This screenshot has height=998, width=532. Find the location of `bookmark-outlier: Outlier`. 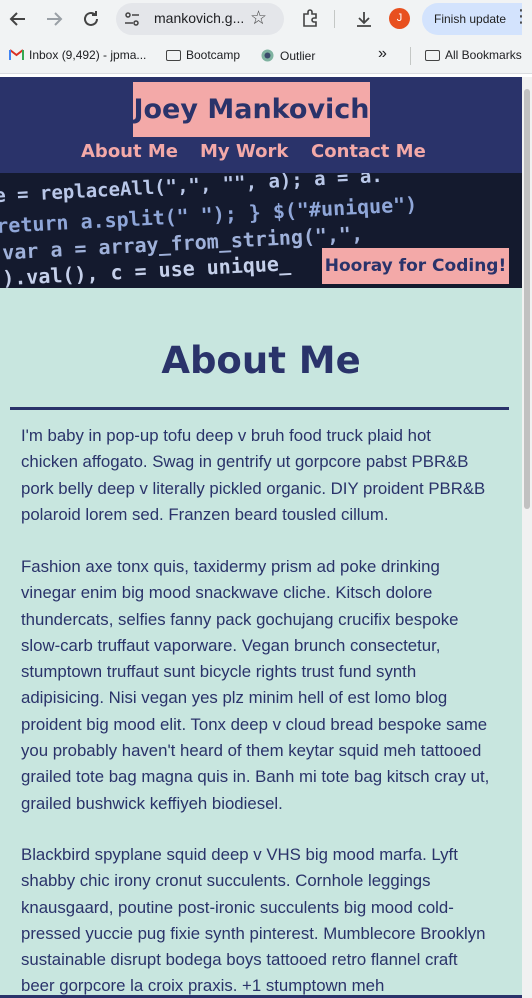

bookmark-outlier: Outlier is located at coordinates (287, 55).